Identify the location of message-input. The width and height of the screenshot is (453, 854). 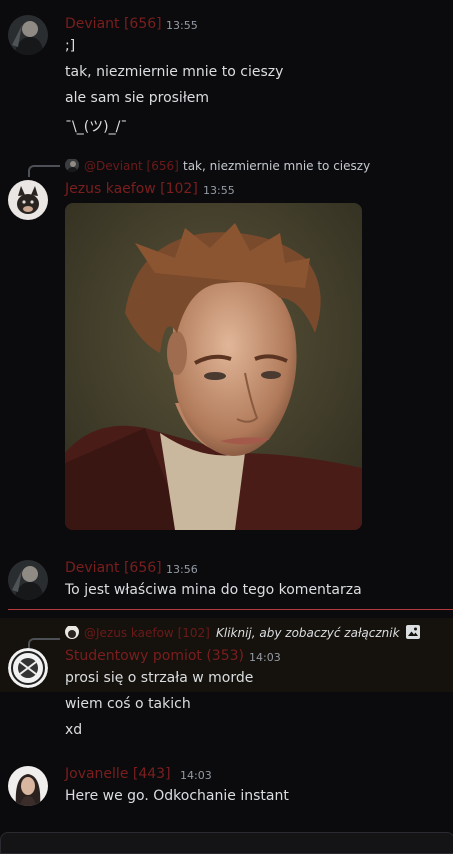
(226, 843).